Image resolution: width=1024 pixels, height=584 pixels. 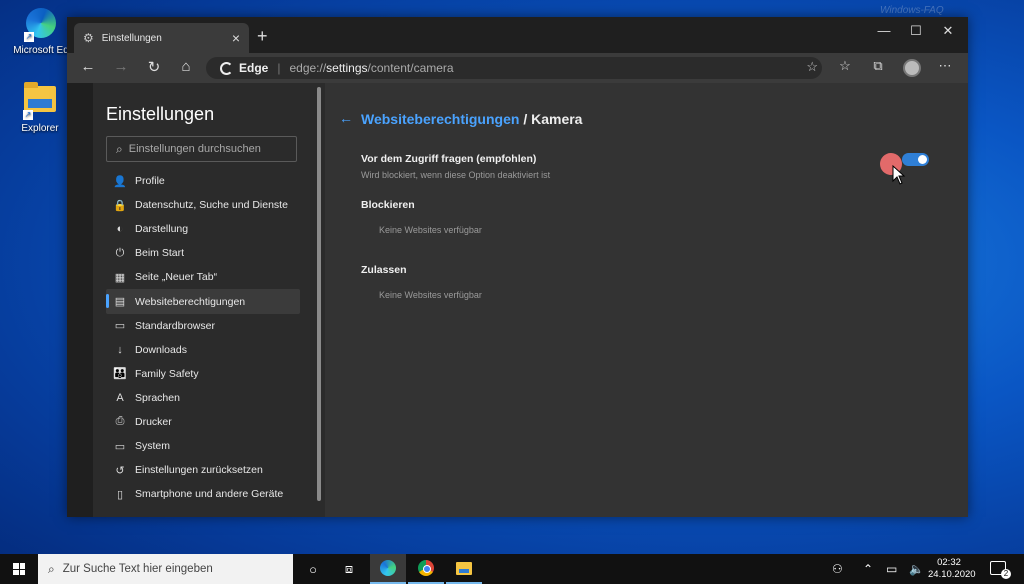 I want to click on sidebar-item: ▯ Smartphone und andere Geräte, so click(x=203, y=494).